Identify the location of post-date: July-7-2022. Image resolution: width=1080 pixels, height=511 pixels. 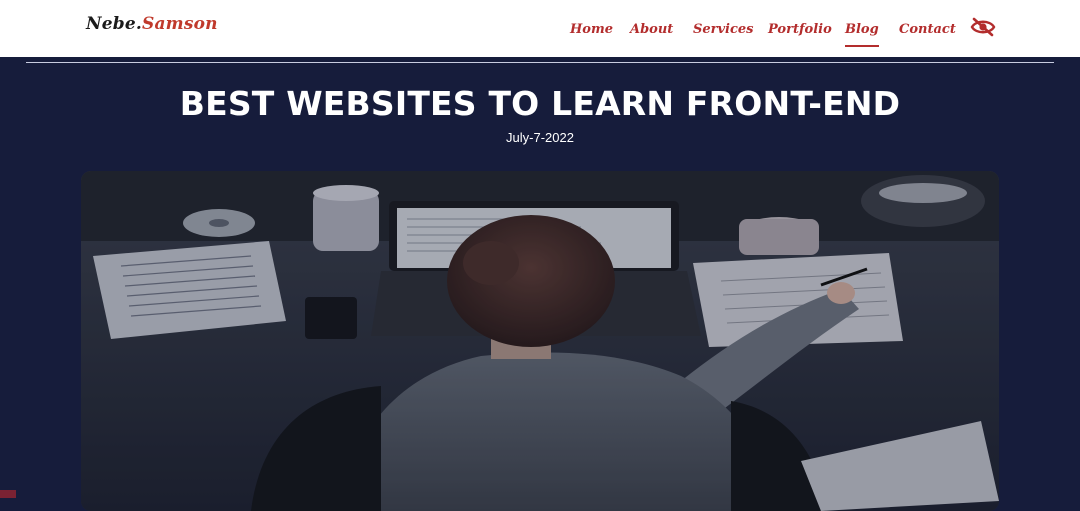
(540, 137).